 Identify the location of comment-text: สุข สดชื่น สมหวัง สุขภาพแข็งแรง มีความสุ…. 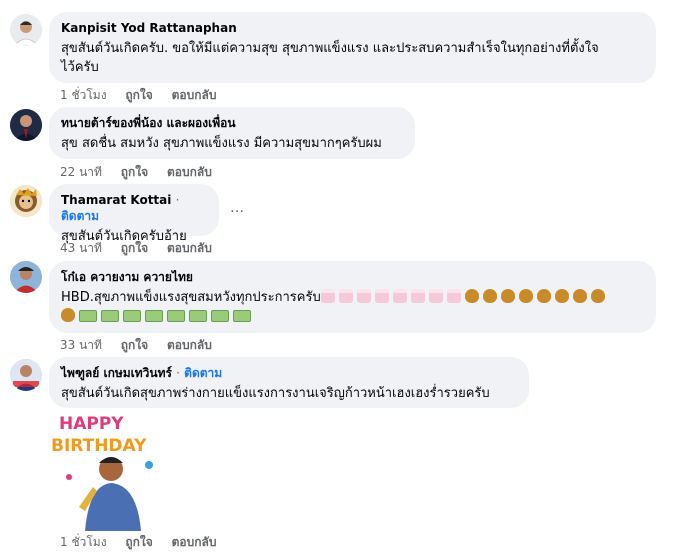
(221, 143).